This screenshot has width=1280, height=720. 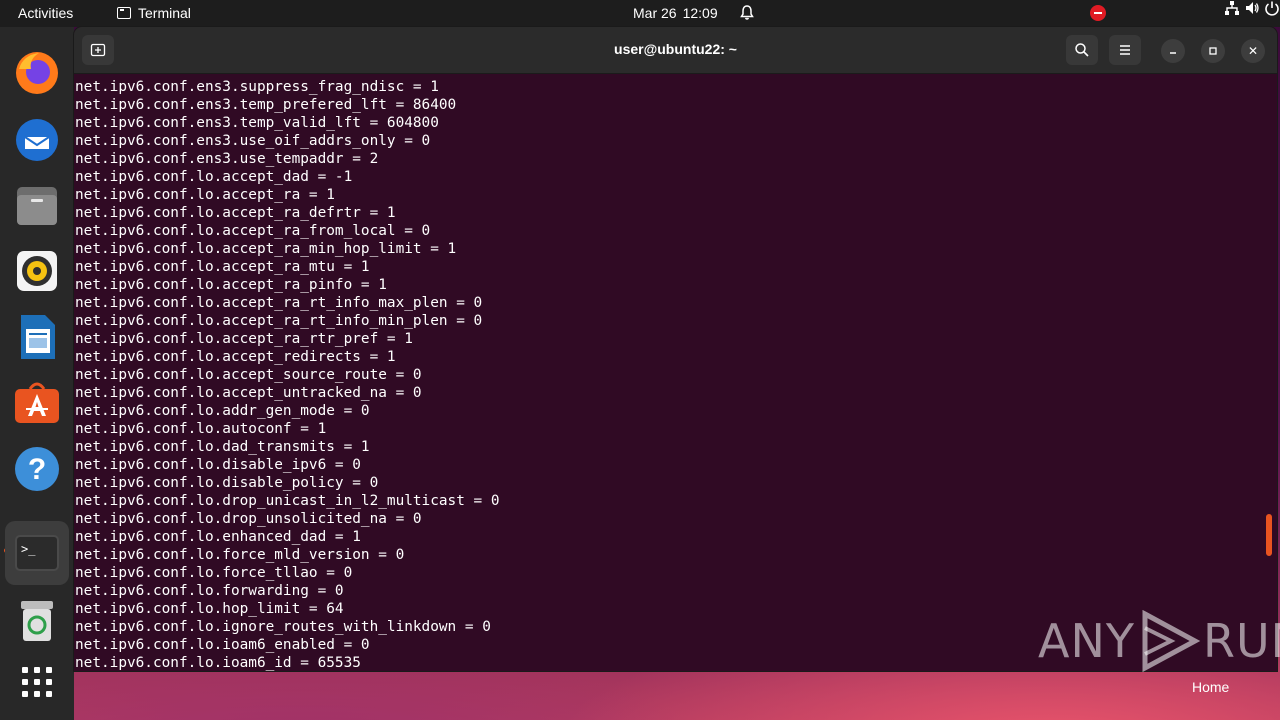 What do you see at coordinates (205, 195) in the screenshot?
I see `terminal-line: net.ipv6.conf.lo.accept_ra = 1` at bounding box center [205, 195].